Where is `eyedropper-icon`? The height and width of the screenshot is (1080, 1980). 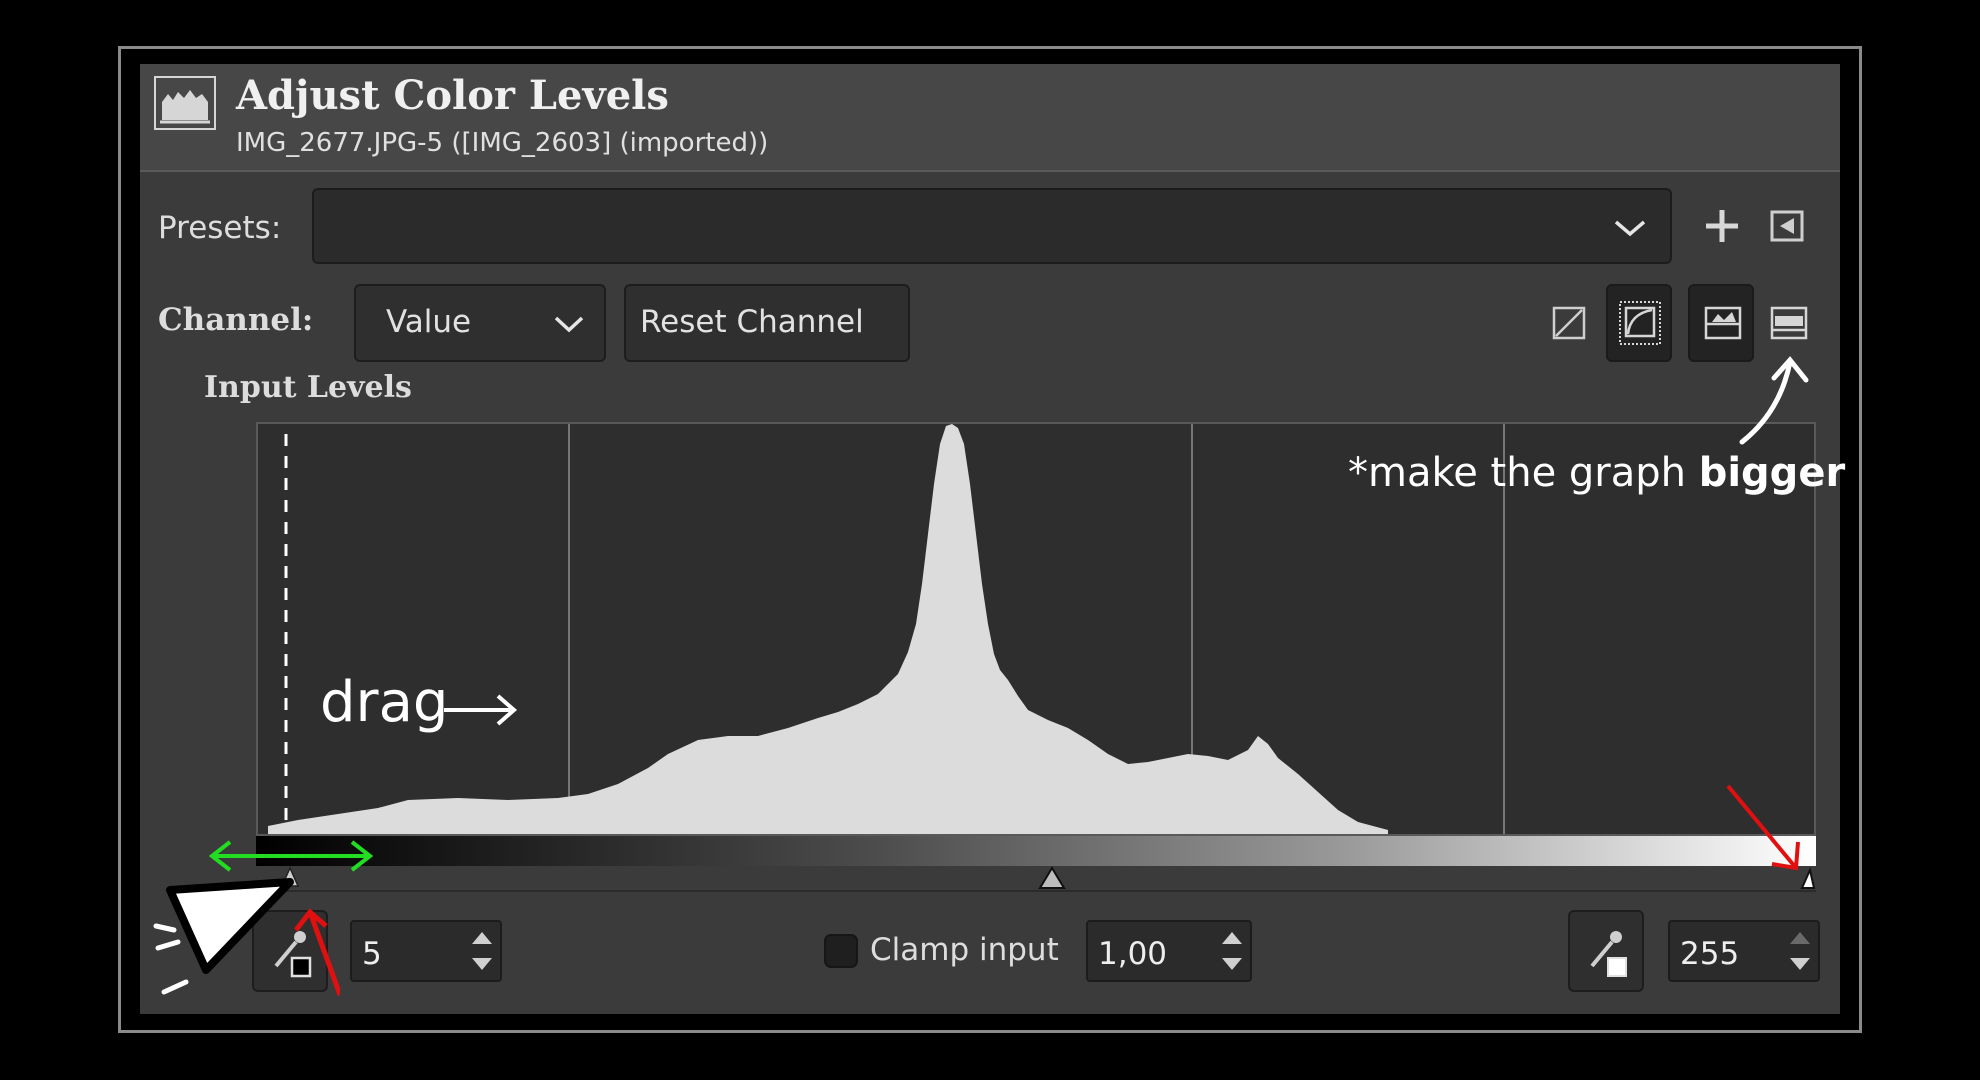 eyedropper-icon is located at coordinates (1608, 954).